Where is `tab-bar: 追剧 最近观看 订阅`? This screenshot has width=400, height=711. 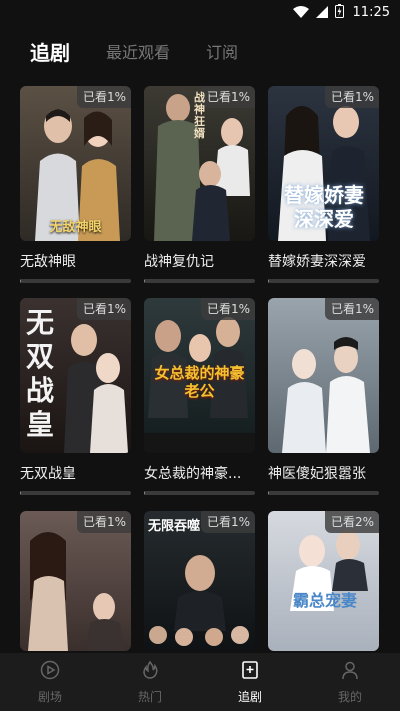
tab-bar: 追剧 最近观看 订阅 is located at coordinates (152, 53).